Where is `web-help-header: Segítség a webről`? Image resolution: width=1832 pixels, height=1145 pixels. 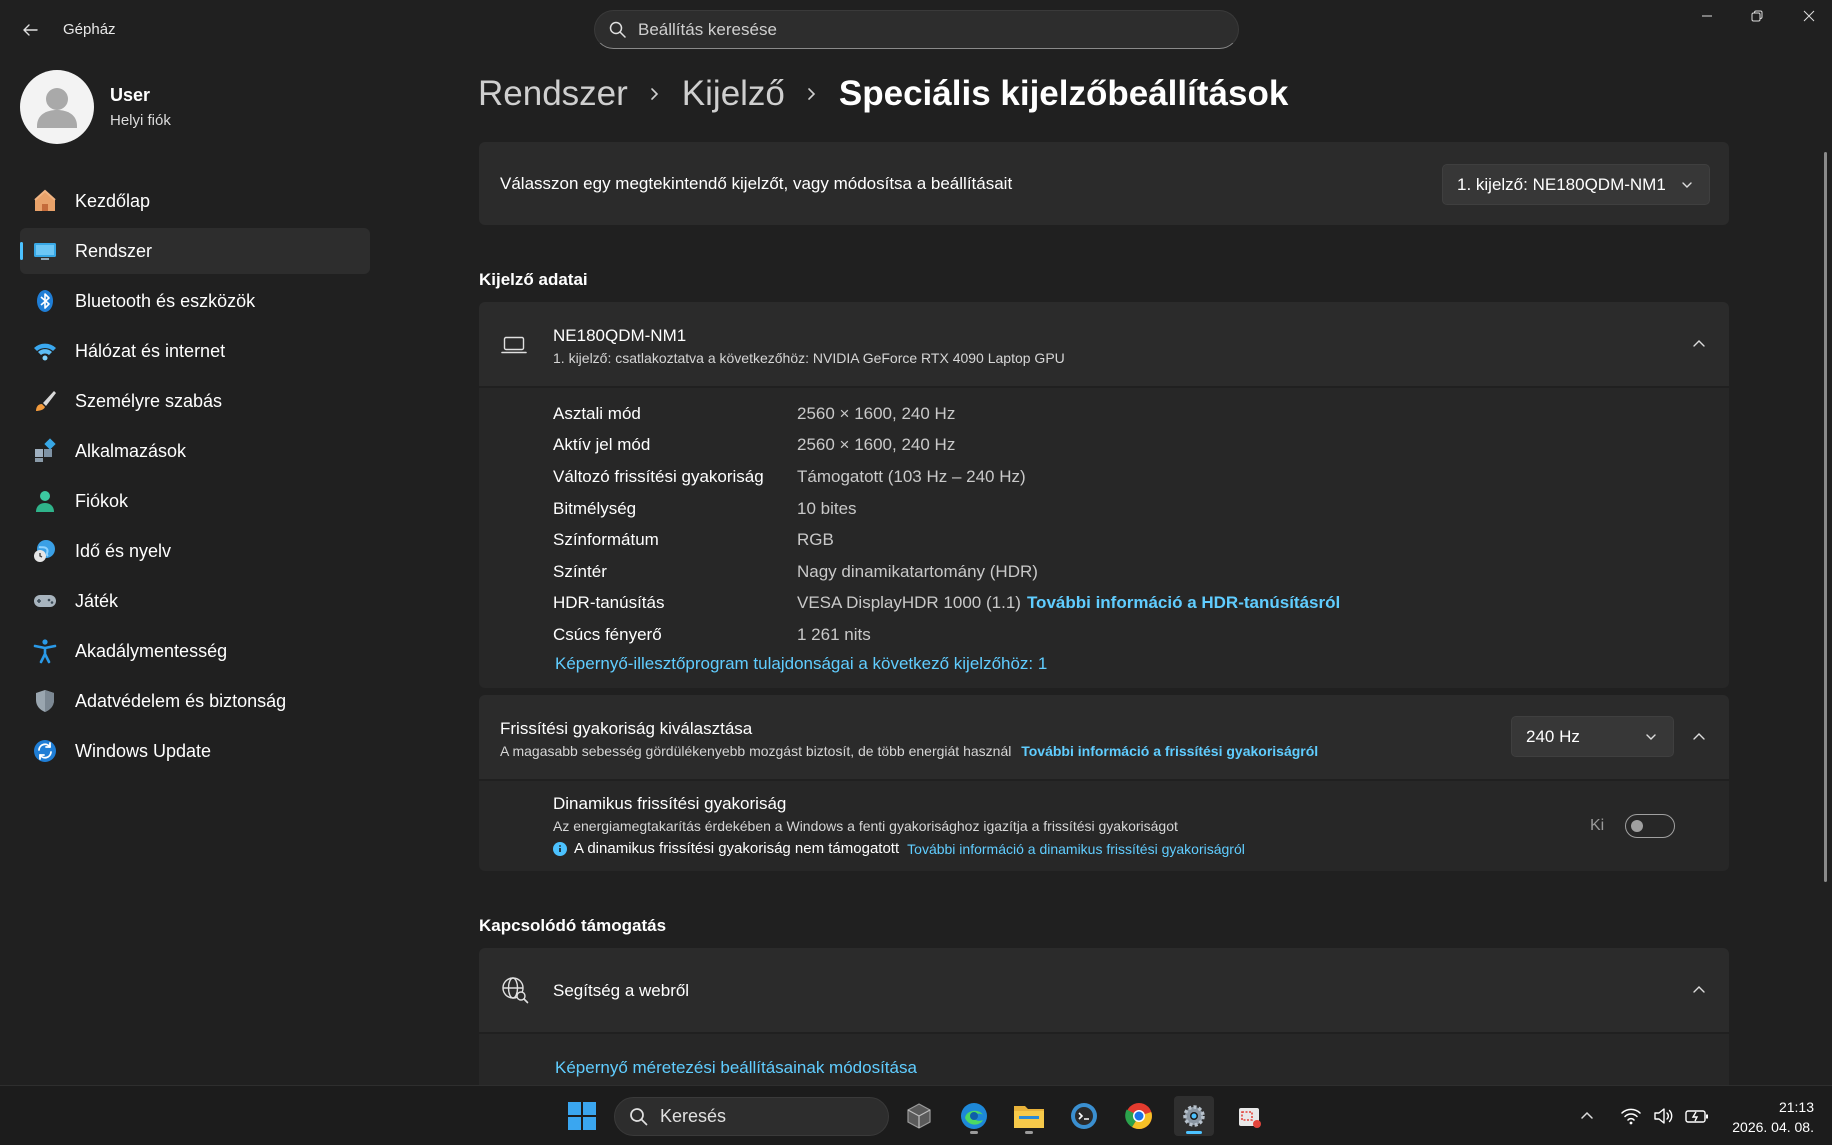 web-help-header: Segítség a webről is located at coordinates (1104, 990).